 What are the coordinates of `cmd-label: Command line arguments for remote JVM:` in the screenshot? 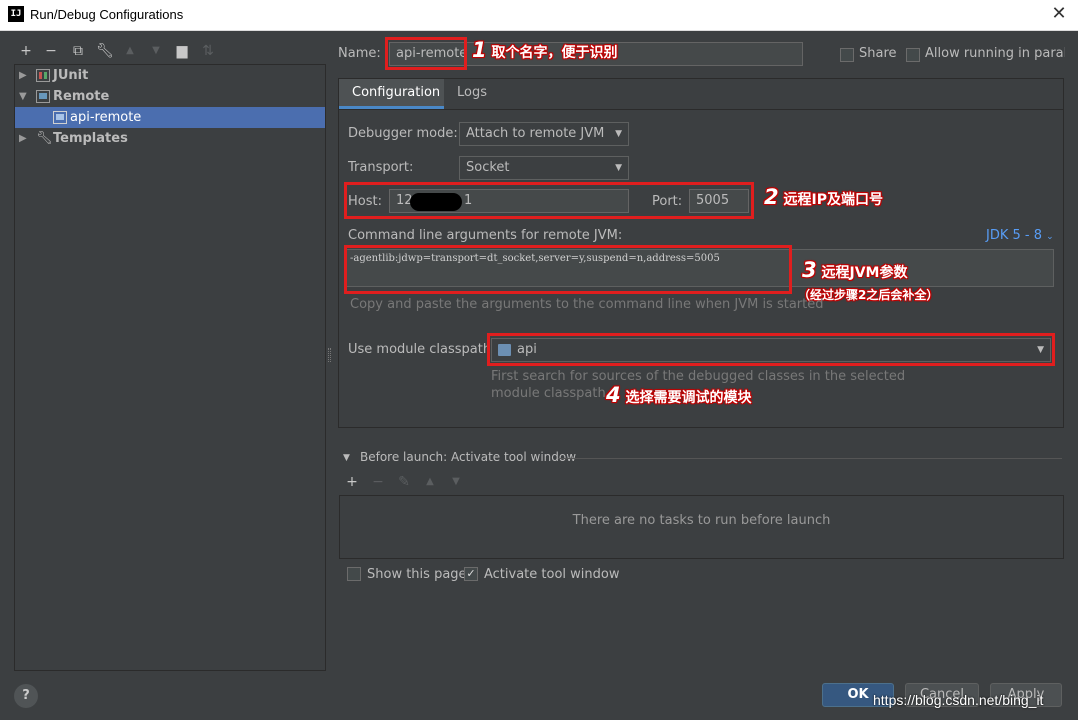 It's located at (485, 235).